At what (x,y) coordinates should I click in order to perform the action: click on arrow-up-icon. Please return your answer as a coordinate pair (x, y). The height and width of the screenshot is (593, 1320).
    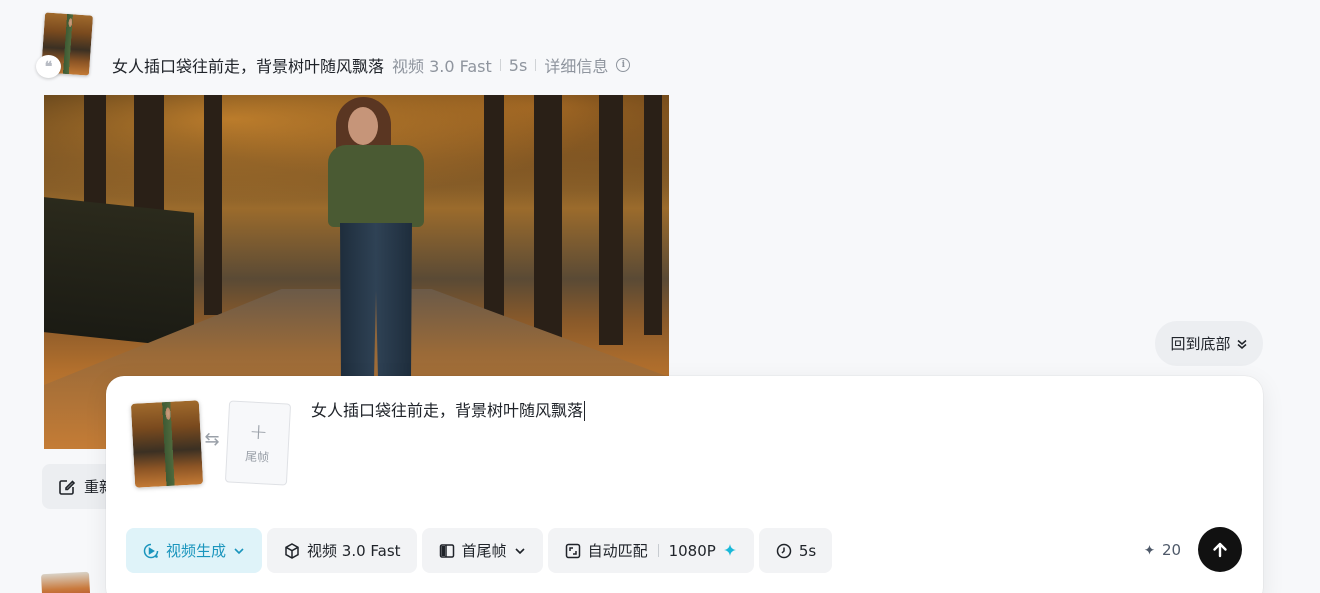
    Looking at the image, I should click on (1220, 549).